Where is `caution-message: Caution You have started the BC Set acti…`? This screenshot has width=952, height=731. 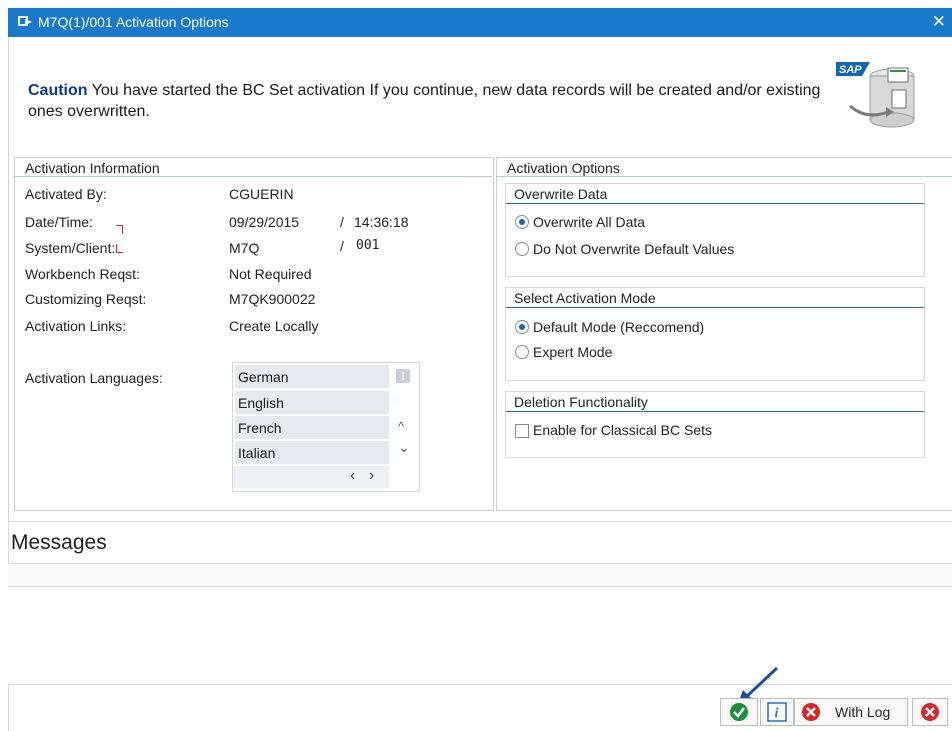
caution-message: Caution You have started the BC Set acti… is located at coordinates (428, 101).